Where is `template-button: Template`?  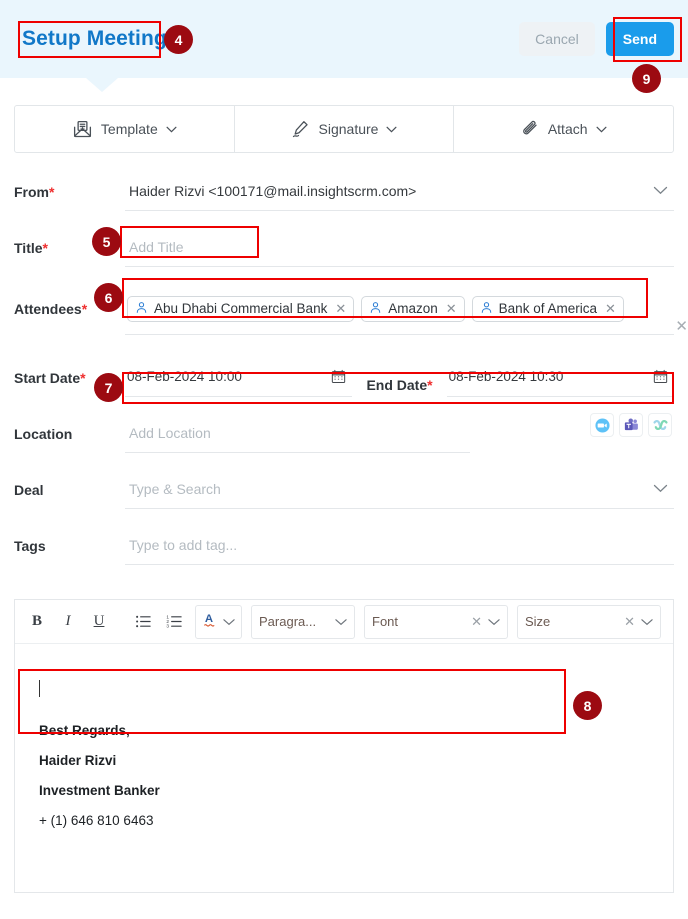 template-button: Template is located at coordinates (125, 129).